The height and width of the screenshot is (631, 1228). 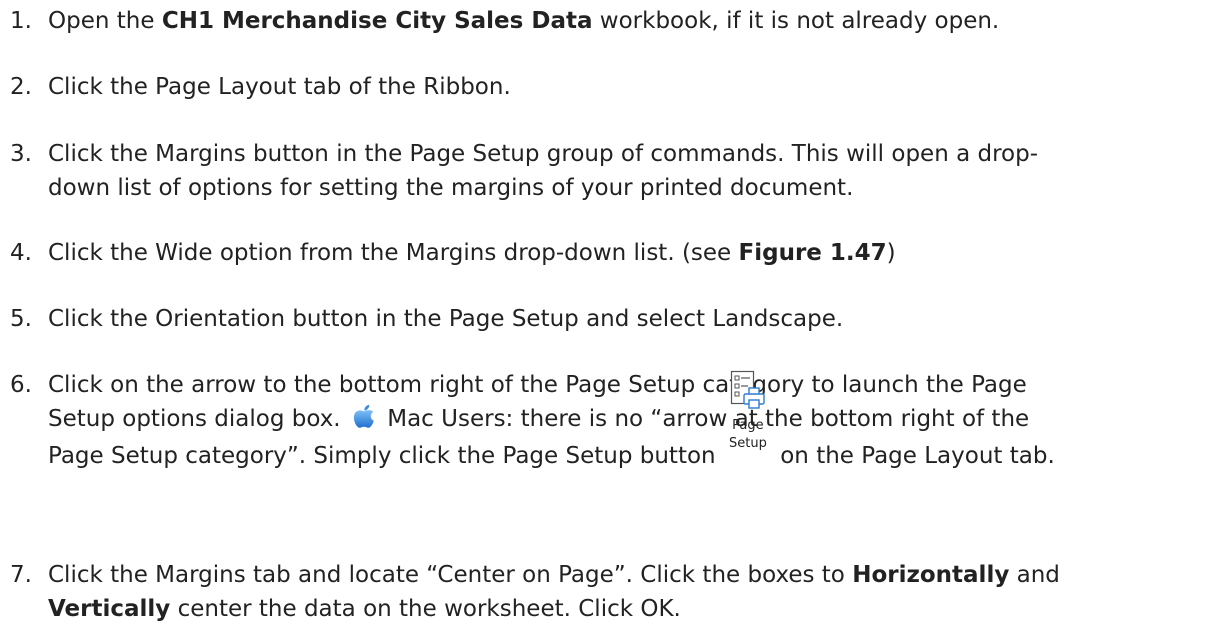 I want to click on workbook-name: CH1 Merchandise City Sales Data, so click(x=377, y=21).